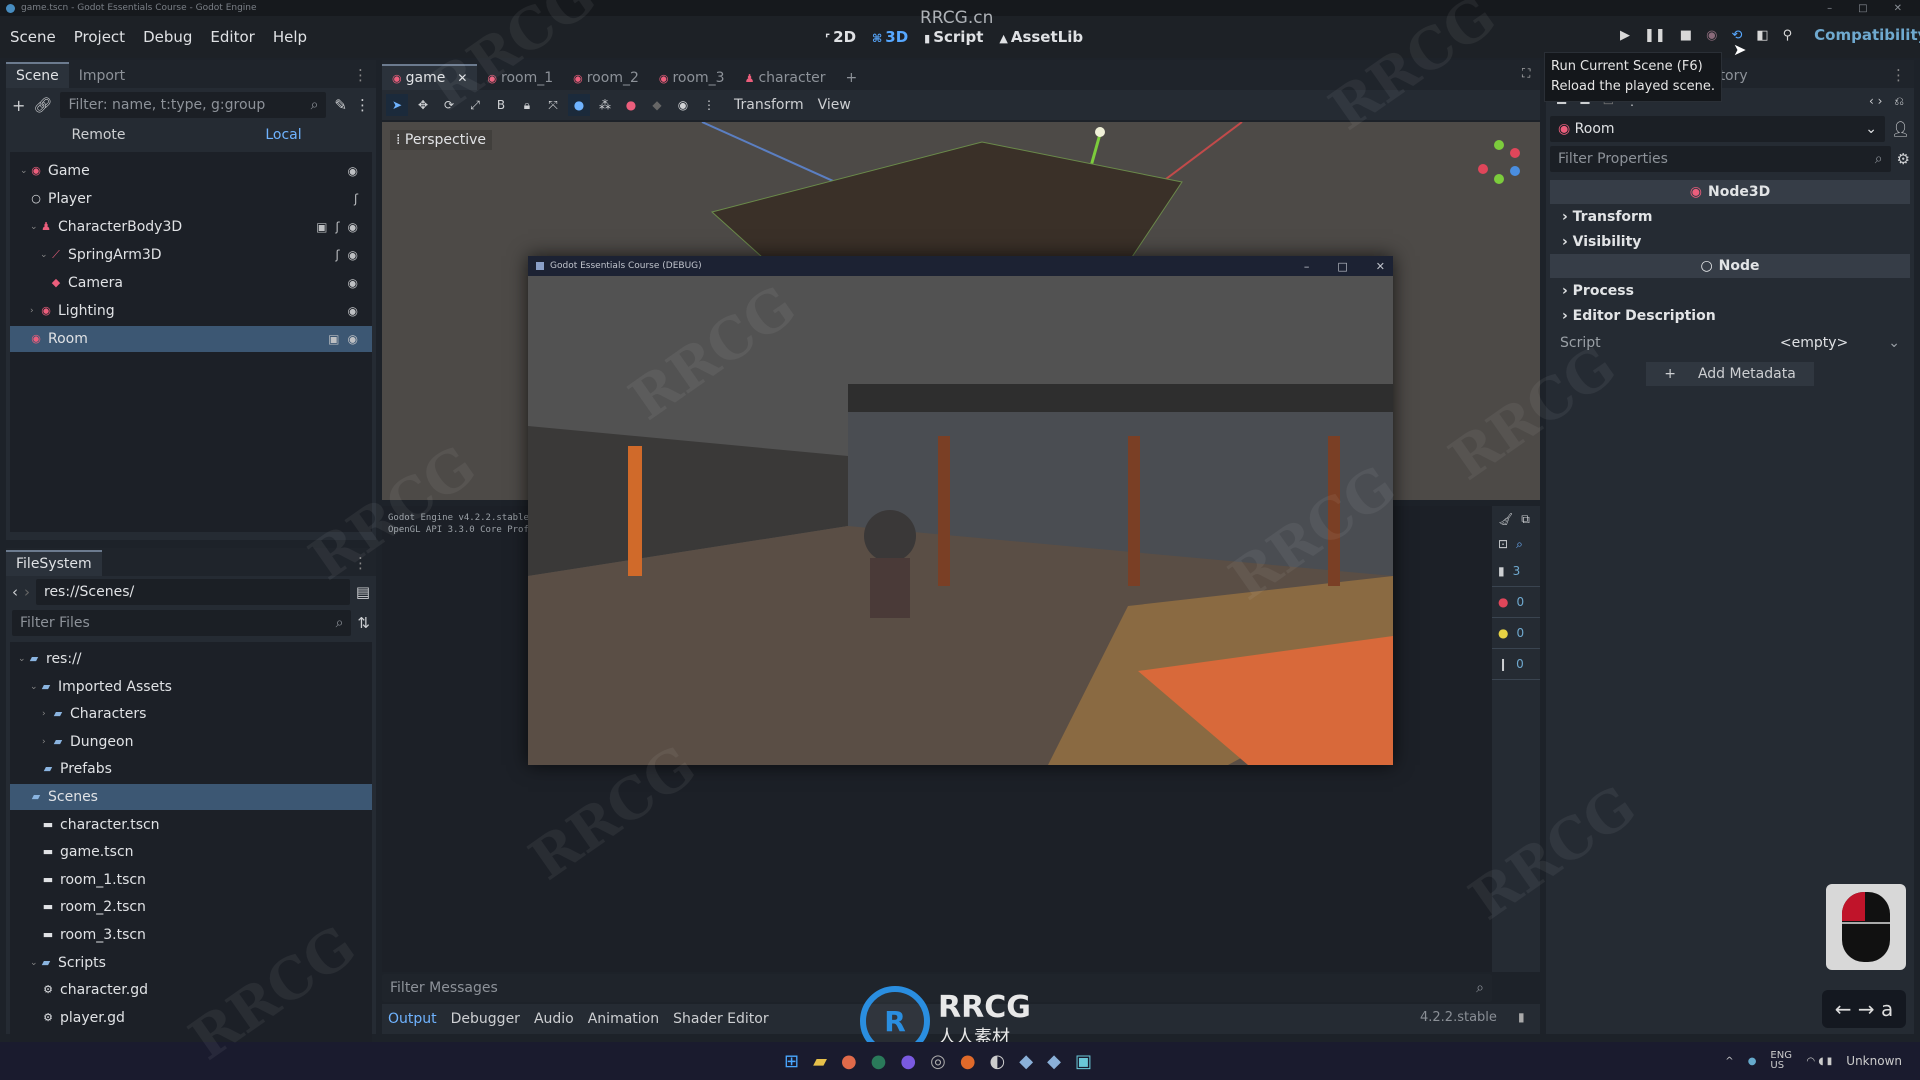 The height and width of the screenshot is (1080, 1920). I want to click on file-item: › ▰ Dungeon, so click(191, 742).